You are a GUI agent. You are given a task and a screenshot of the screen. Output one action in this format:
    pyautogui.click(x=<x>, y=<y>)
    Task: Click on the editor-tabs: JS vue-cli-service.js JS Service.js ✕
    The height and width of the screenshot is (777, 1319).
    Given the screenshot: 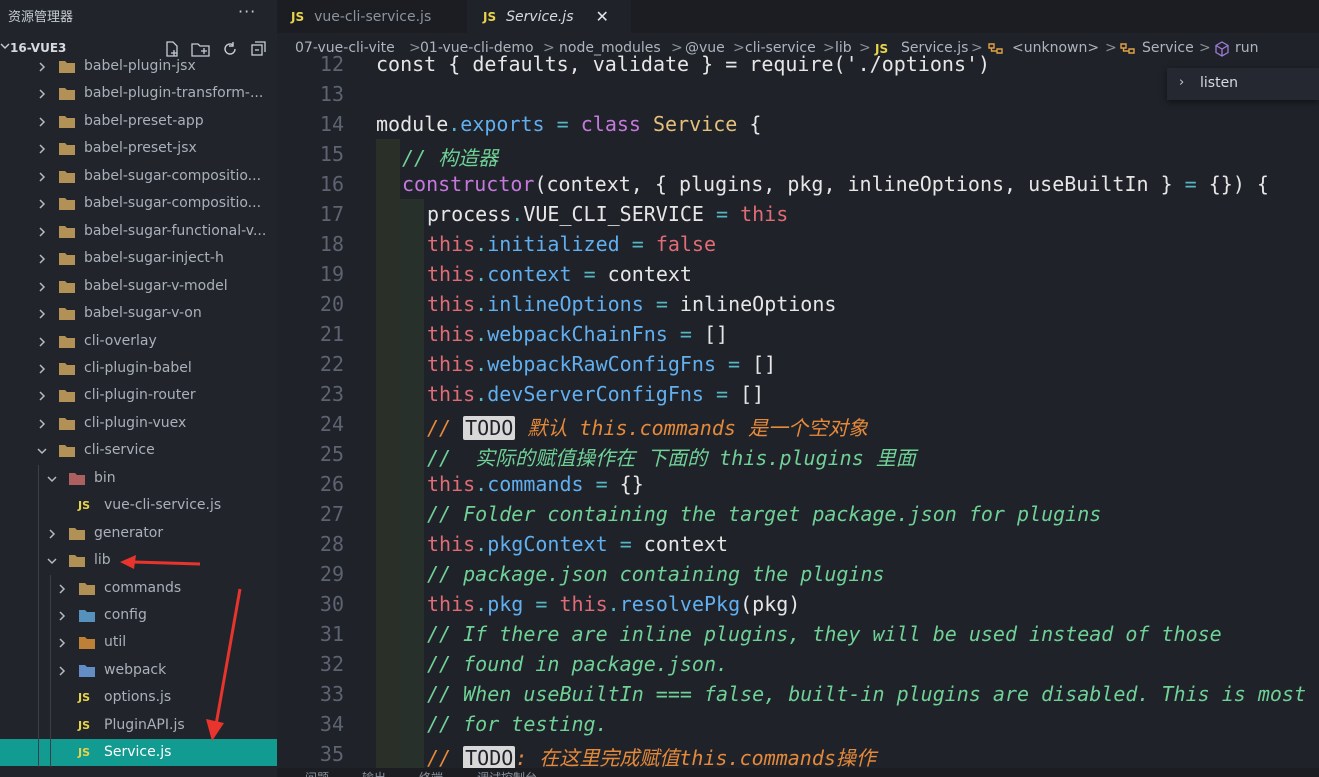 What is the action you would take?
    pyautogui.click(x=798, y=16)
    